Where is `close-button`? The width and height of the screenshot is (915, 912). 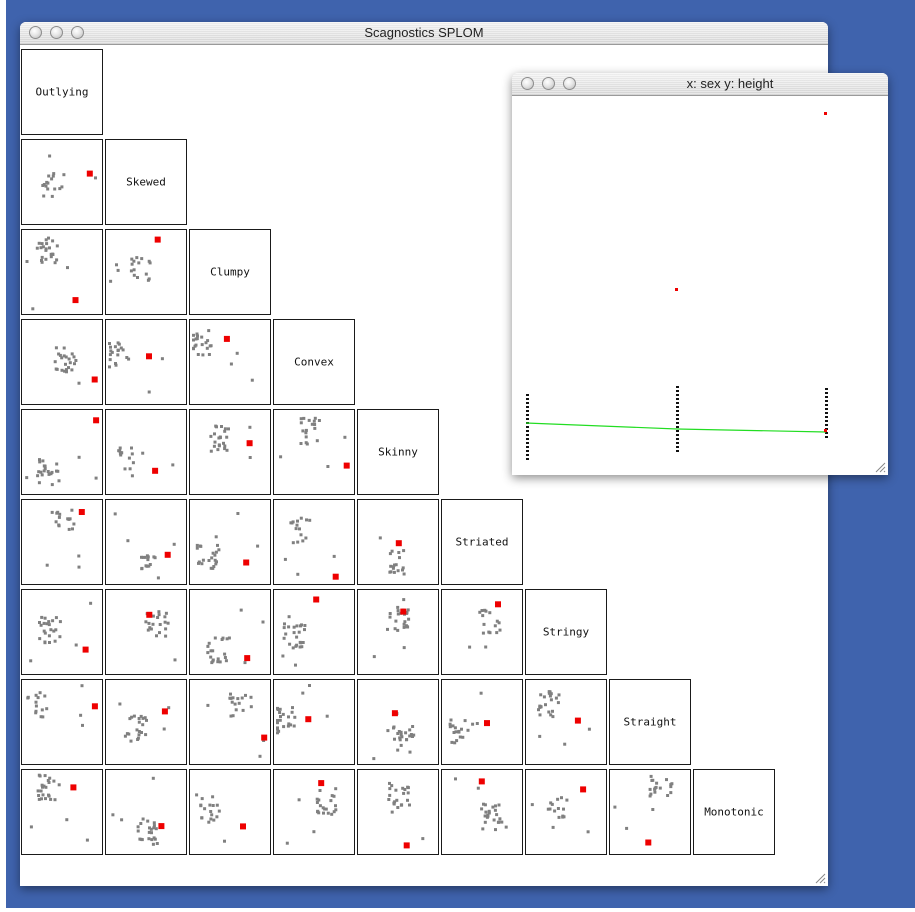
close-button is located at coordinates (527, 83).